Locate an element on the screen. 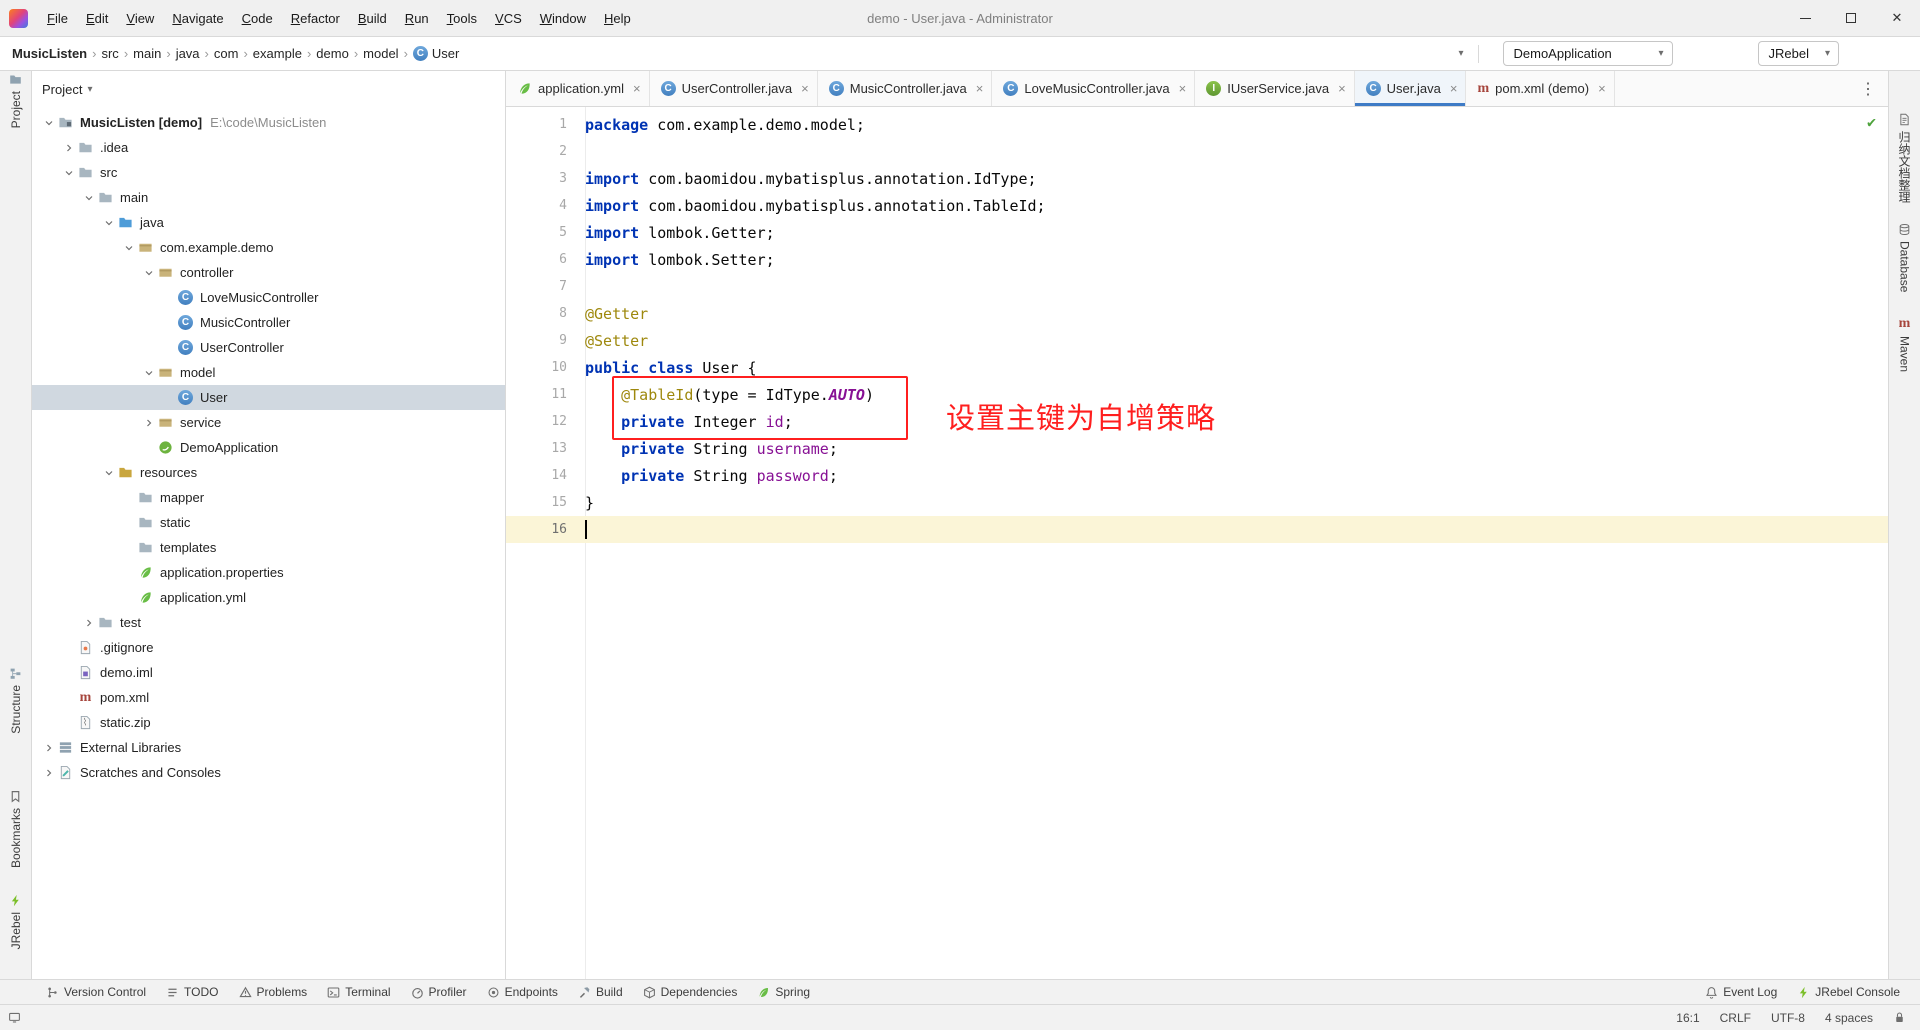 Image resolution: width=1920 pixels, height=1030 pixels. tool-strip-bookmarks: Bookmarks is located at coordinates (15, 829).